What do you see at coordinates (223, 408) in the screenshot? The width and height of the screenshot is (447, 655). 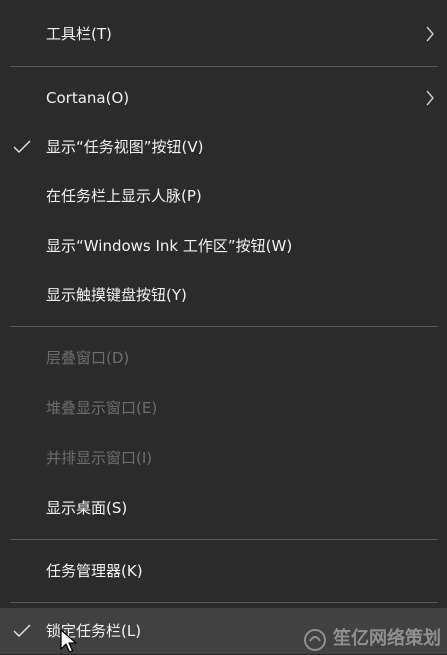 I see `menu-item-stack-windows: 堆叠显示窗口(E)` at bounding box center [223, 408].